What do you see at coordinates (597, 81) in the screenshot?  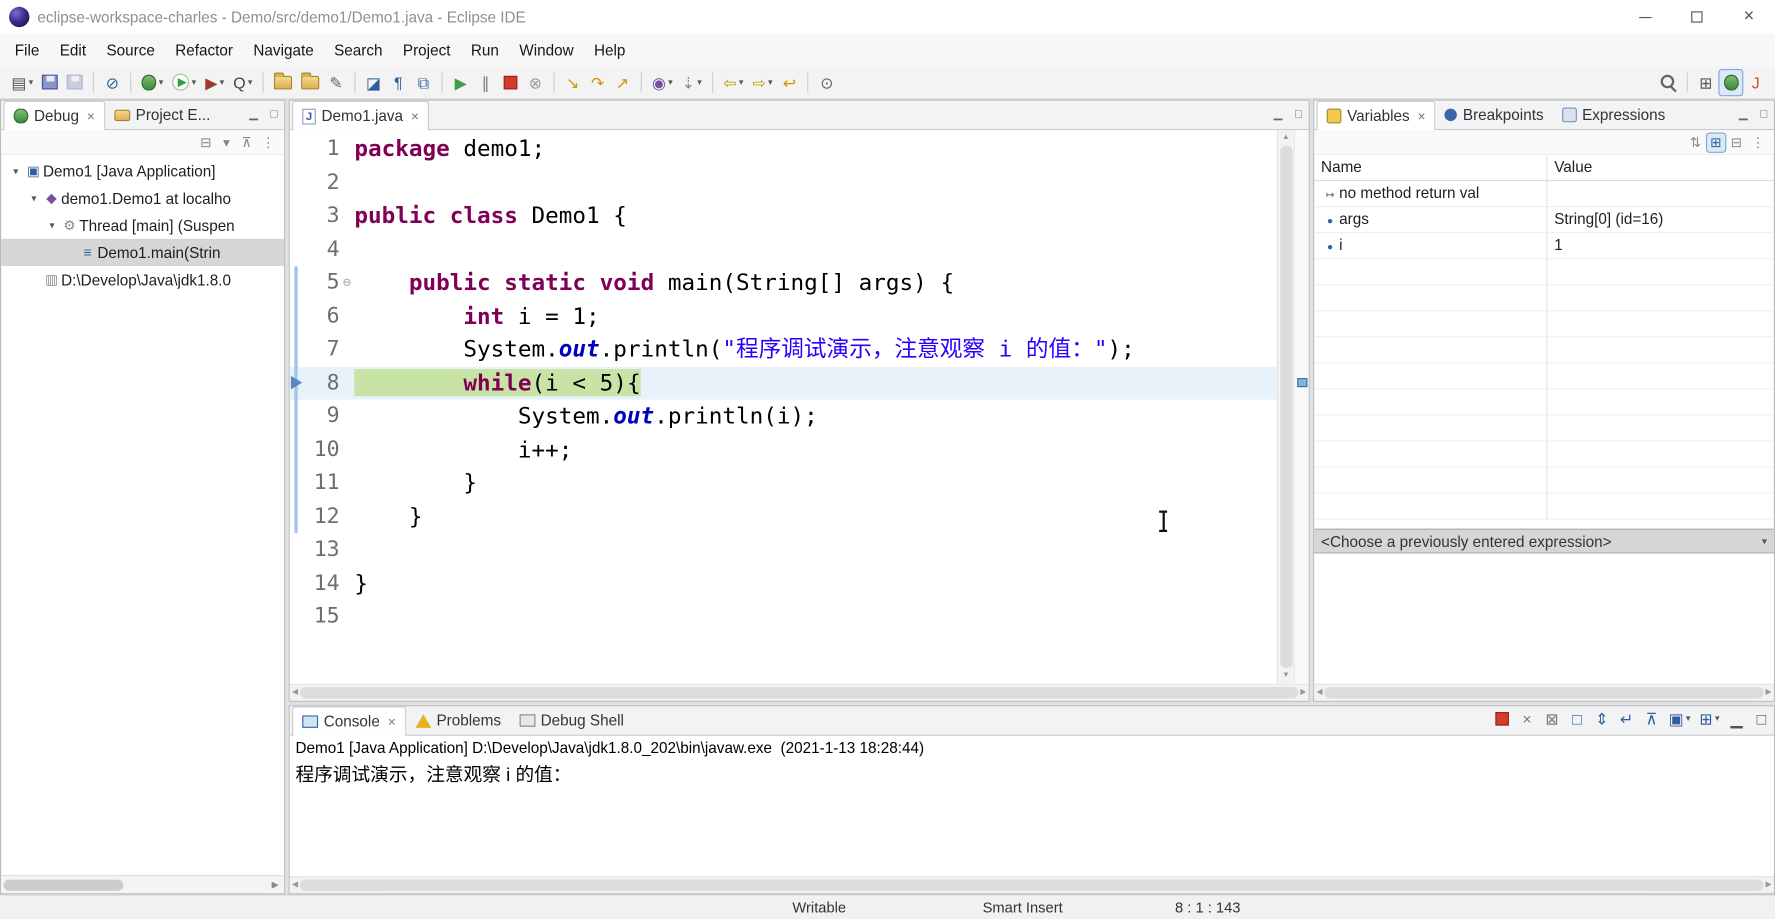 I see `step-over-button: ↷` at bounding box center [597, 81].